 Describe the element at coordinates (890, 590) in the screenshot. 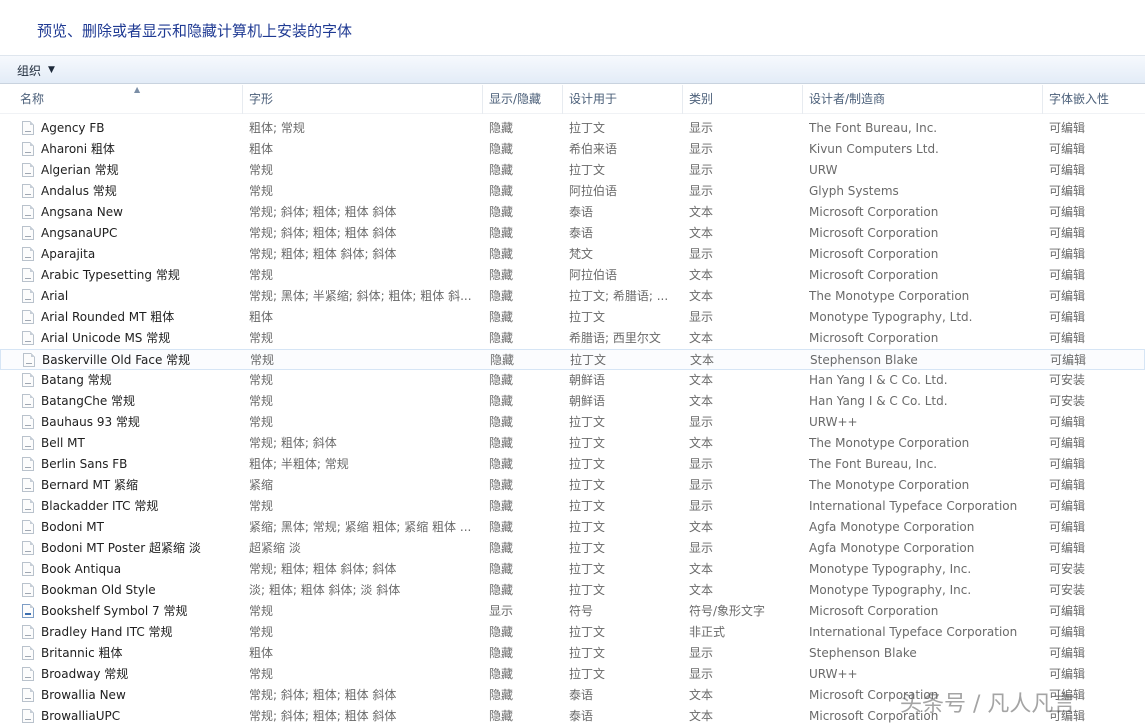

I see `cell-designer: Monotype Typography, Inc.` at that location.